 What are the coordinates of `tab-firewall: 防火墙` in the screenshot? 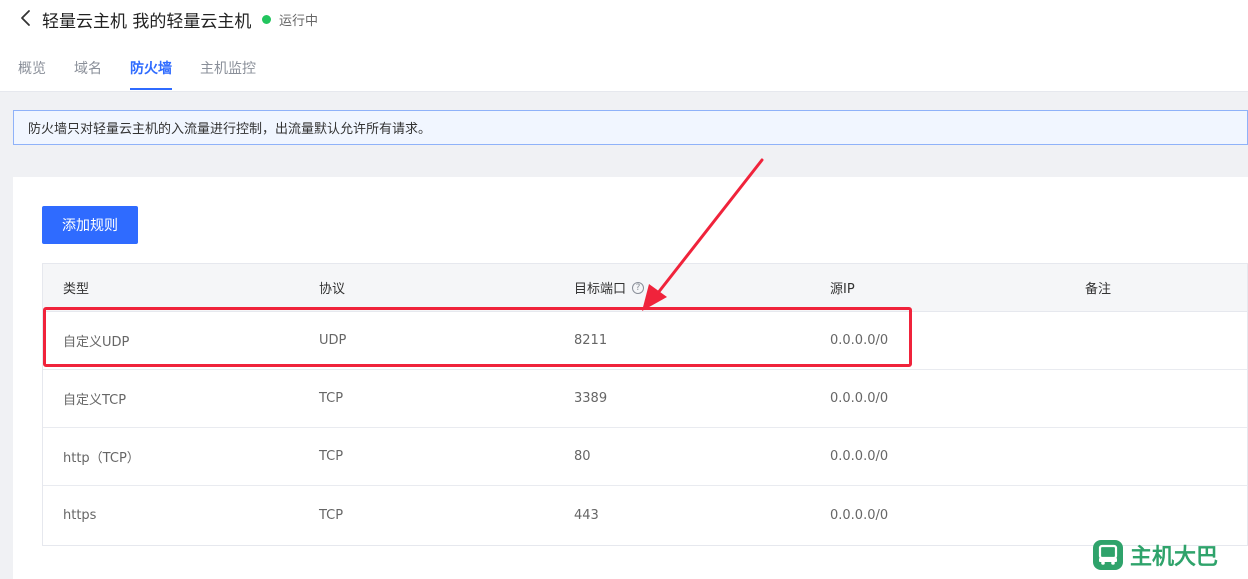 It's located at (151, 74).